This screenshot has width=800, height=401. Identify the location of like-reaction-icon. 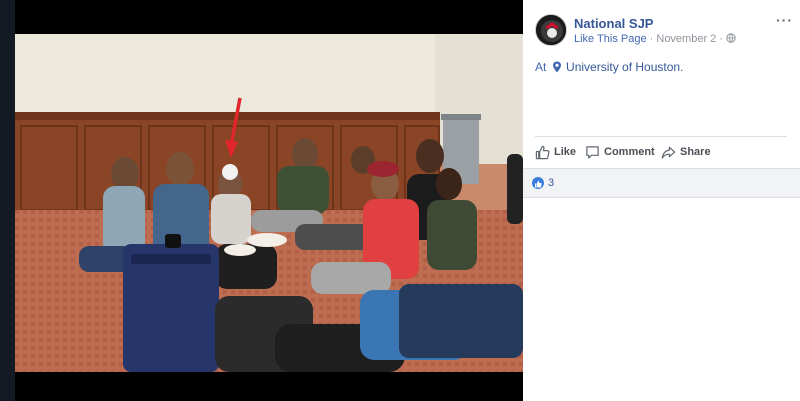
(538, 183).